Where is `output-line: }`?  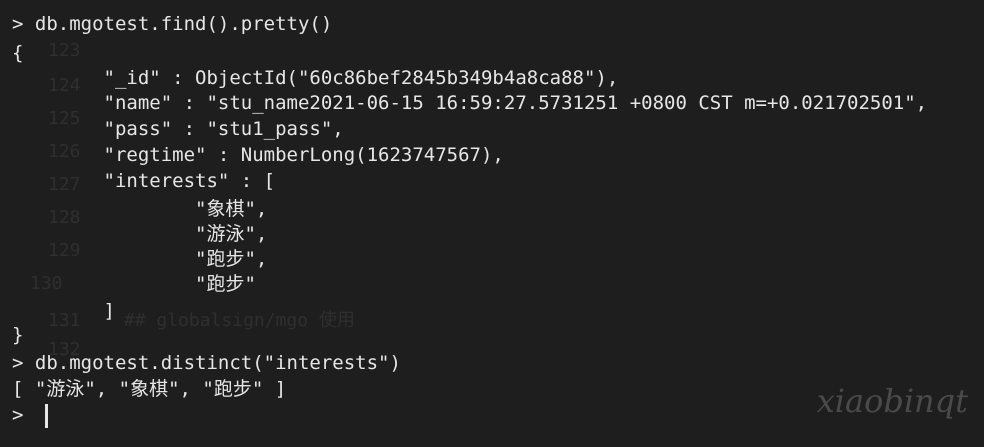
output-line: } is located at coordinates (18, 335).